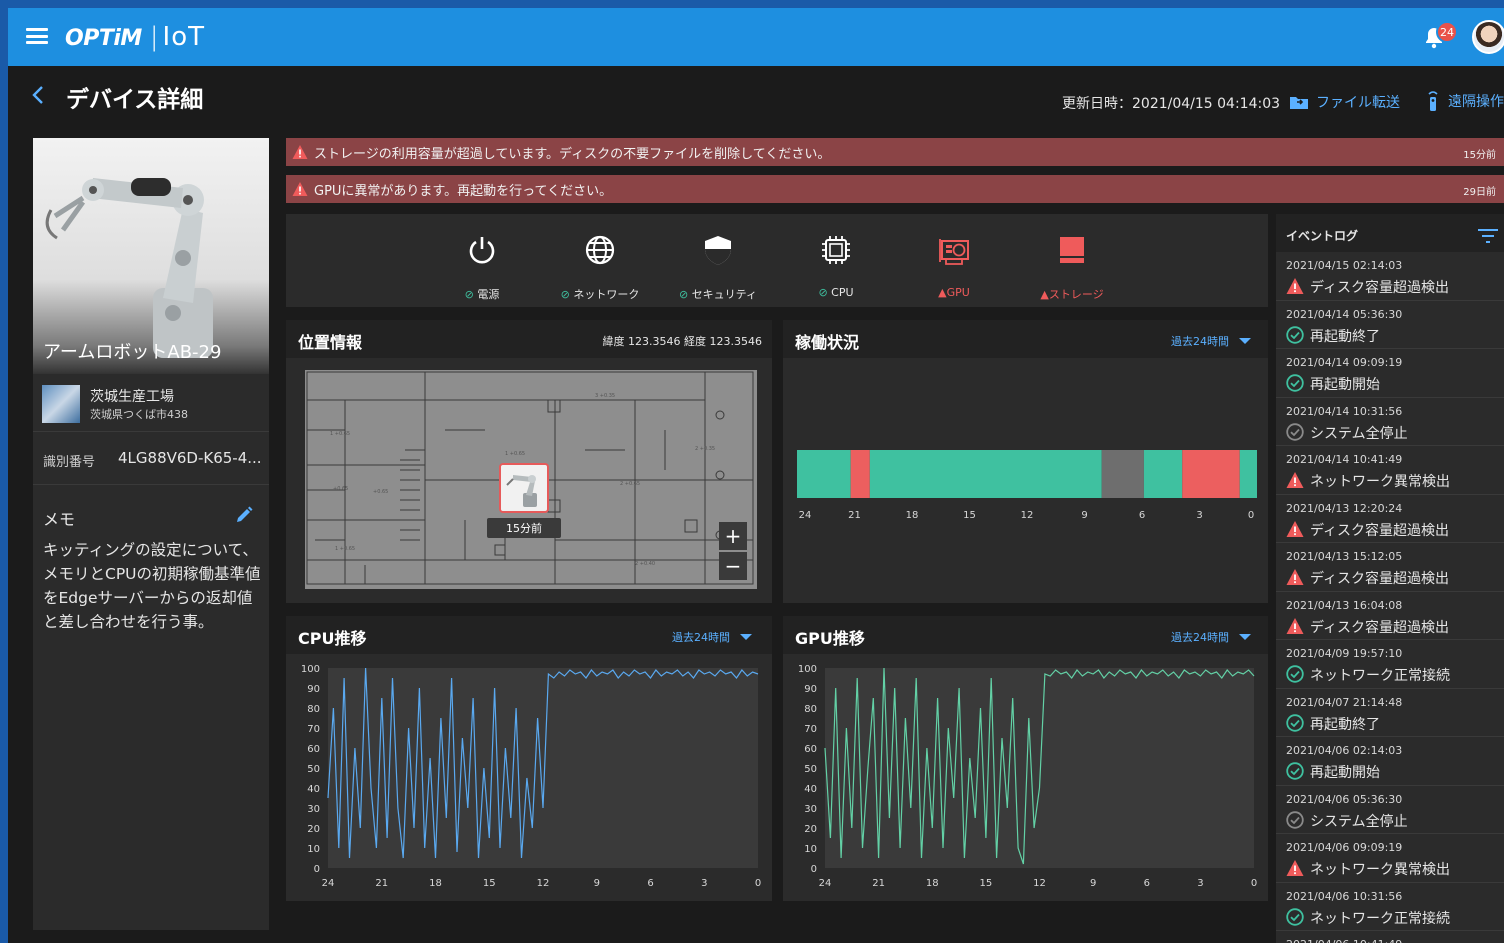  Describe the element at coordinates (1390, 567) in the screenshot. I see `event-log-item: 2021/04/13 15:12:05 ディスク容量超過検出` at that location.